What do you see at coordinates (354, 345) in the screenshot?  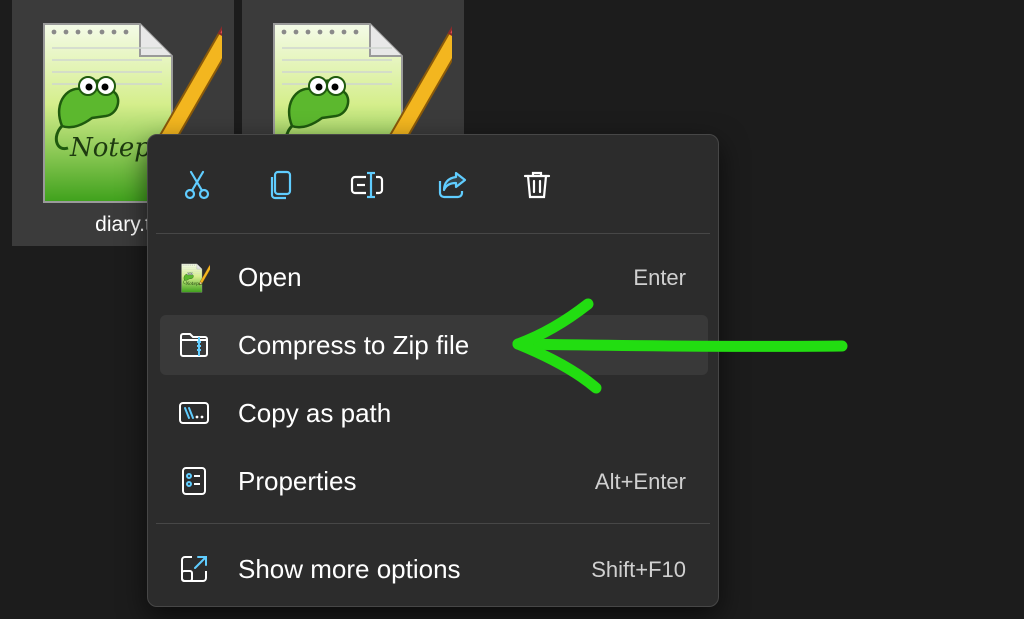 I see `menu-item-label: Compress to Zip file` at bounding box center [354, 345].